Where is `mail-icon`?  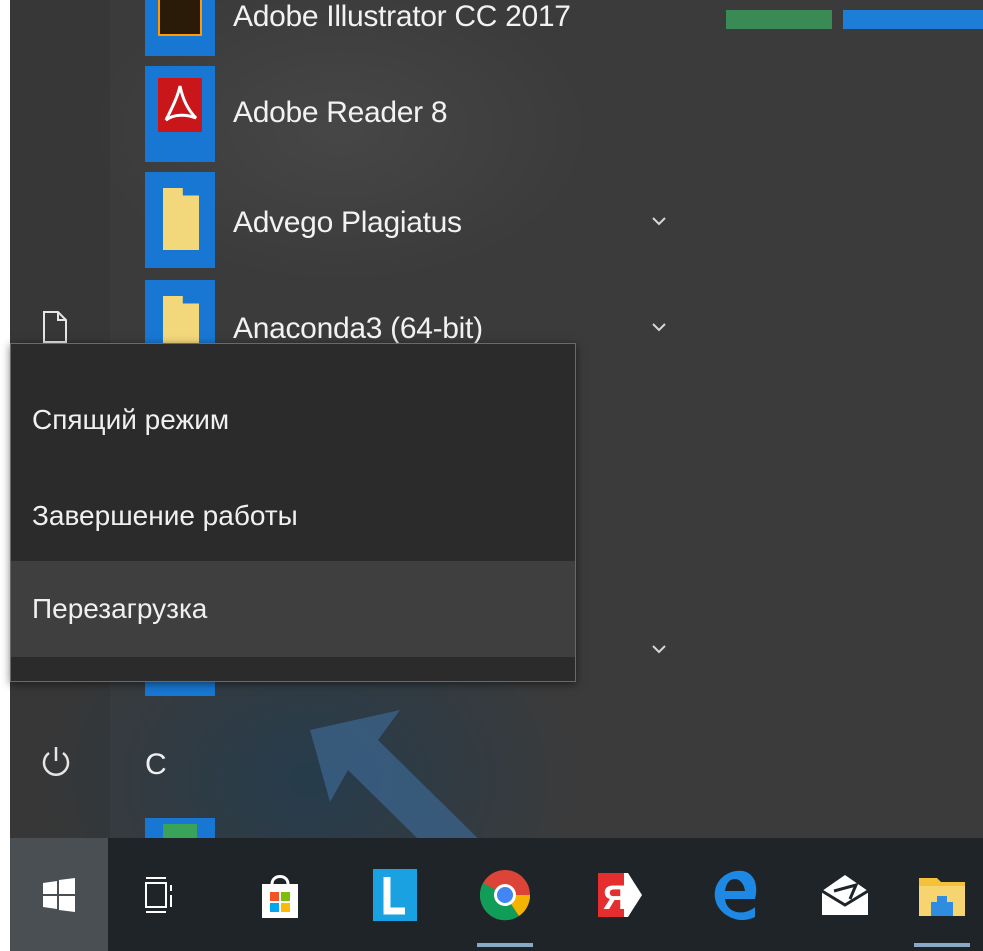 mail-icon is located at coordinates (845, 894).